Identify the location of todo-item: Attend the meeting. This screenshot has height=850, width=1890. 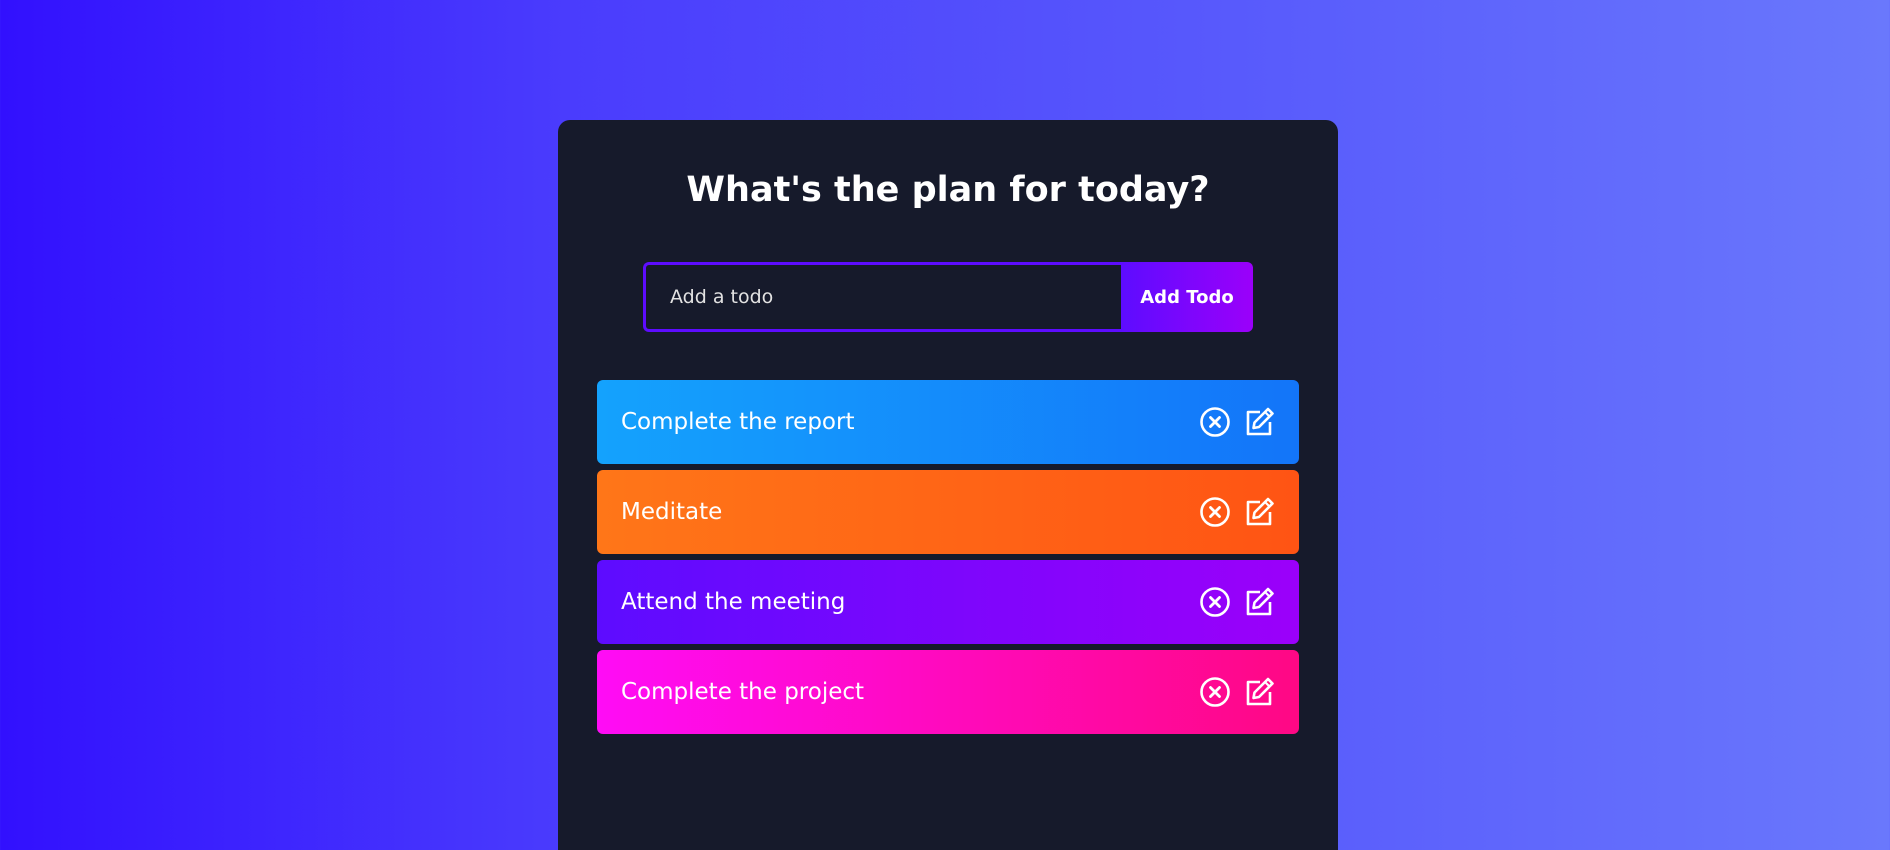
(948, 602).